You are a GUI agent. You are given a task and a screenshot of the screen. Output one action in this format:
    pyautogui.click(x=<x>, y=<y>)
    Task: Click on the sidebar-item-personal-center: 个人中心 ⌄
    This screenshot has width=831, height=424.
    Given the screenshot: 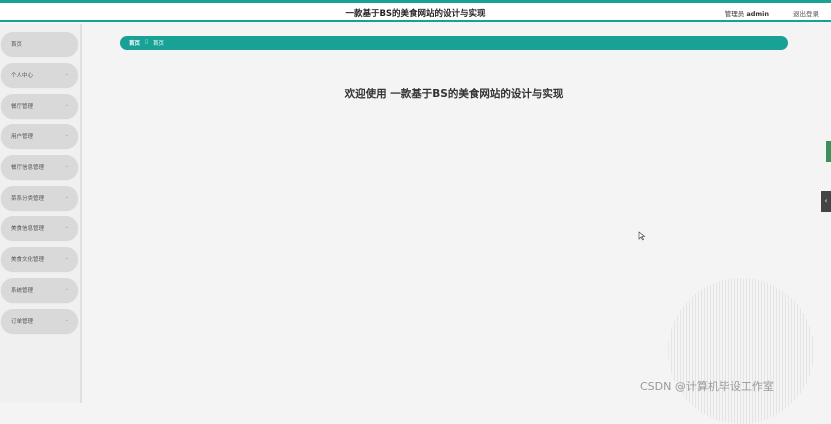 What is the action you would take?
    pyautogui.click(x=39, y=75)
    